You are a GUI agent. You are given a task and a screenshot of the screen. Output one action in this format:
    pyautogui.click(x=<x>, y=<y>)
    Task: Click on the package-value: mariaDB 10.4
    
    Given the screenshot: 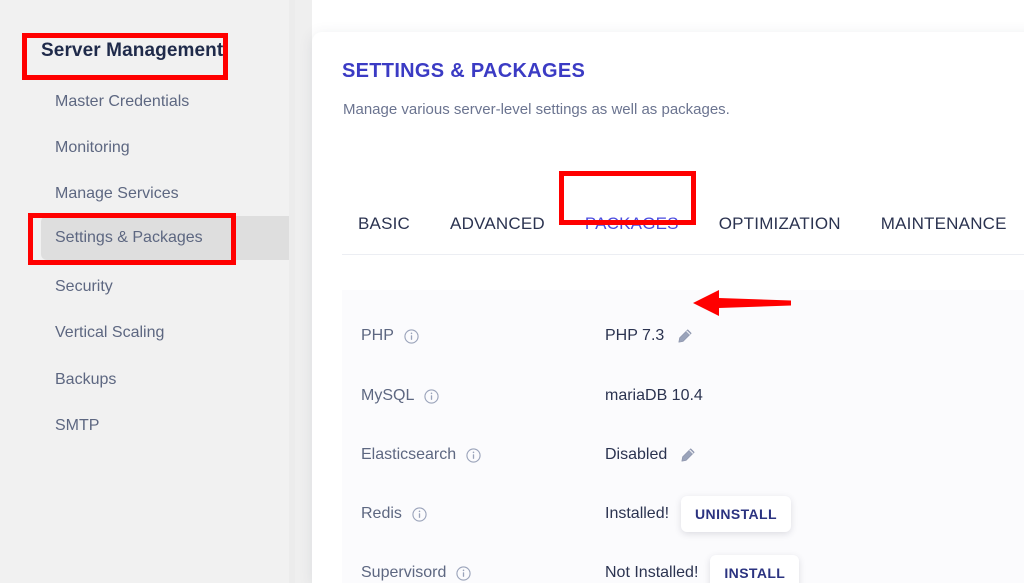 What is the action you would take?
    pyautogui.click(x=654, y=395)
    